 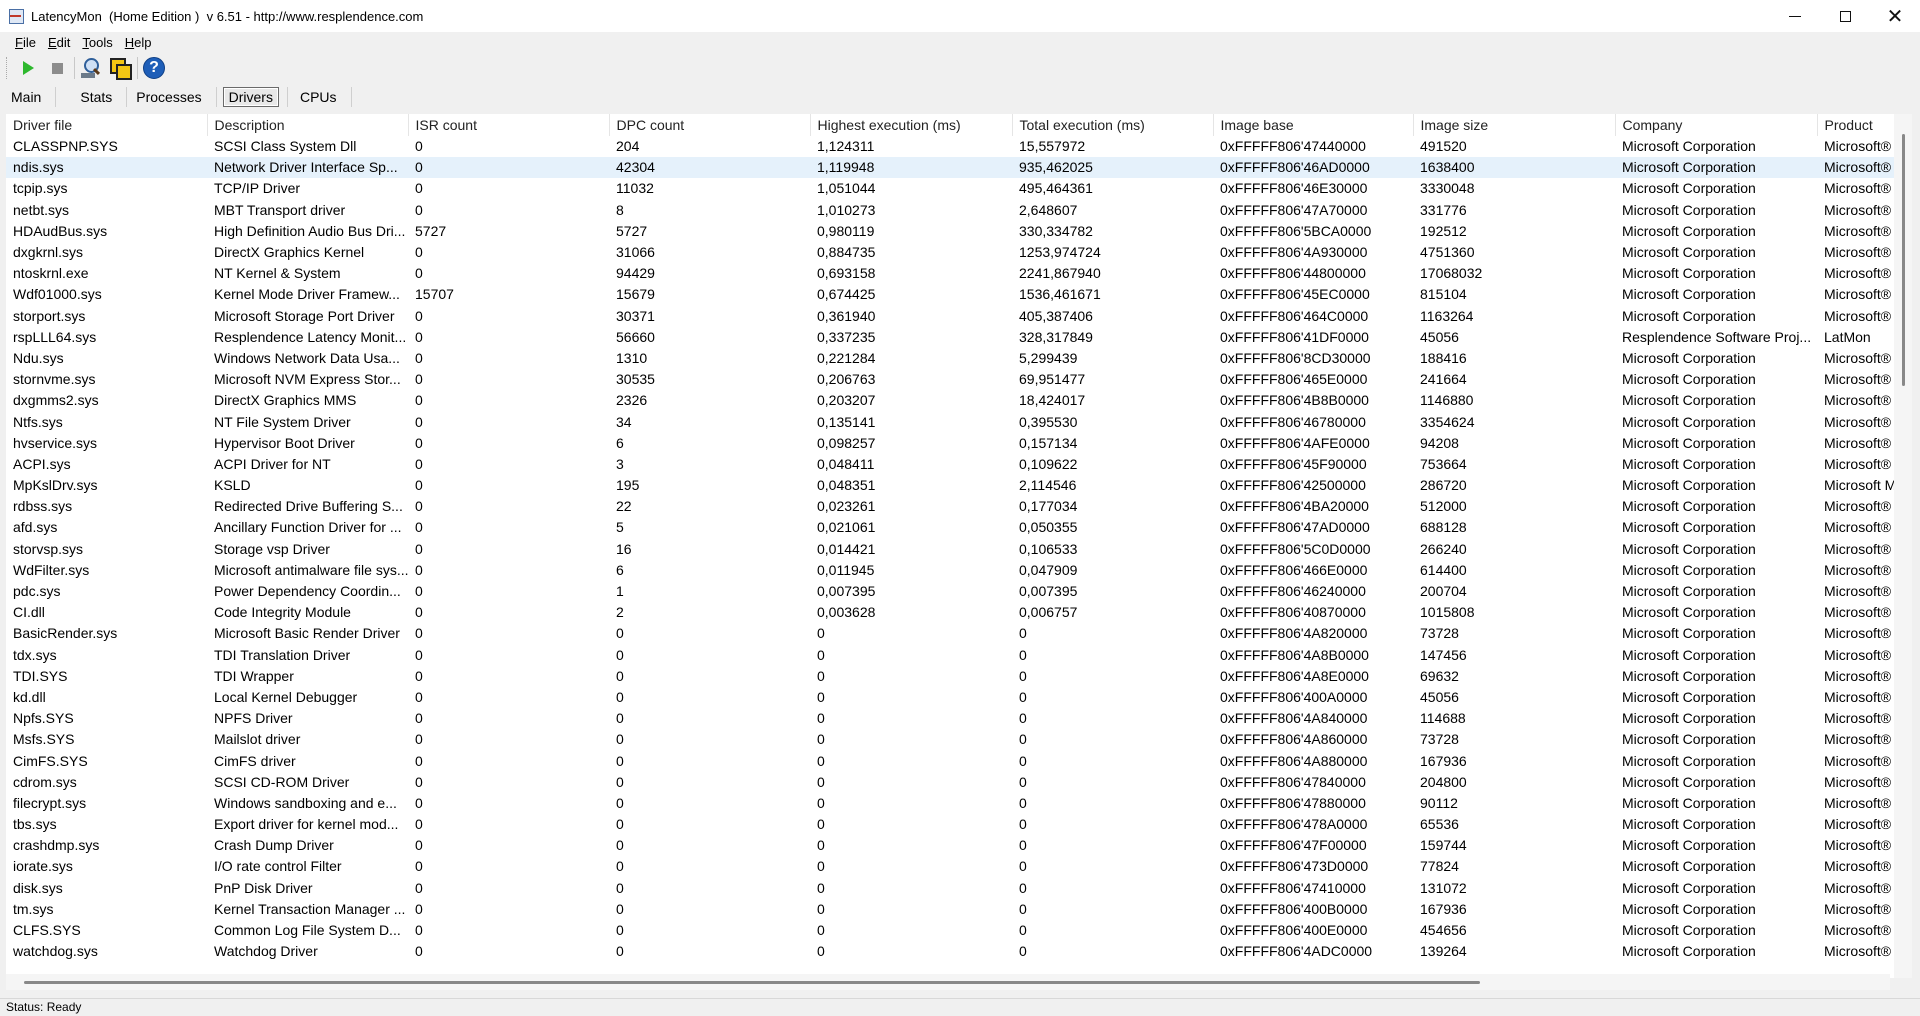 What do you see at coordinates (1895, 16) in the screenshot?
I see `close-button: ✕` at bounding box center [1895, 16].